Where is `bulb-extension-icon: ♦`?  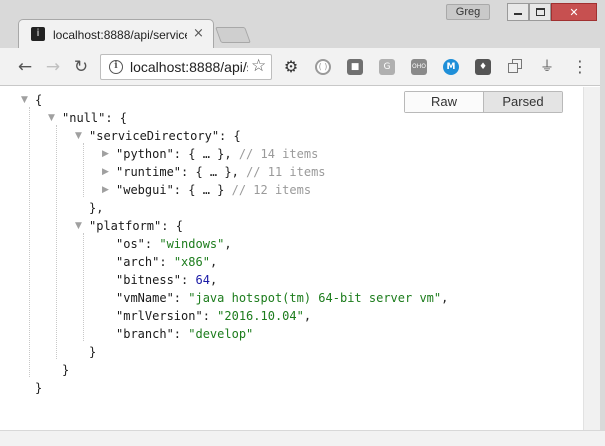 bulb-extension-icon: ♦ is located at coordinates (483, 67).